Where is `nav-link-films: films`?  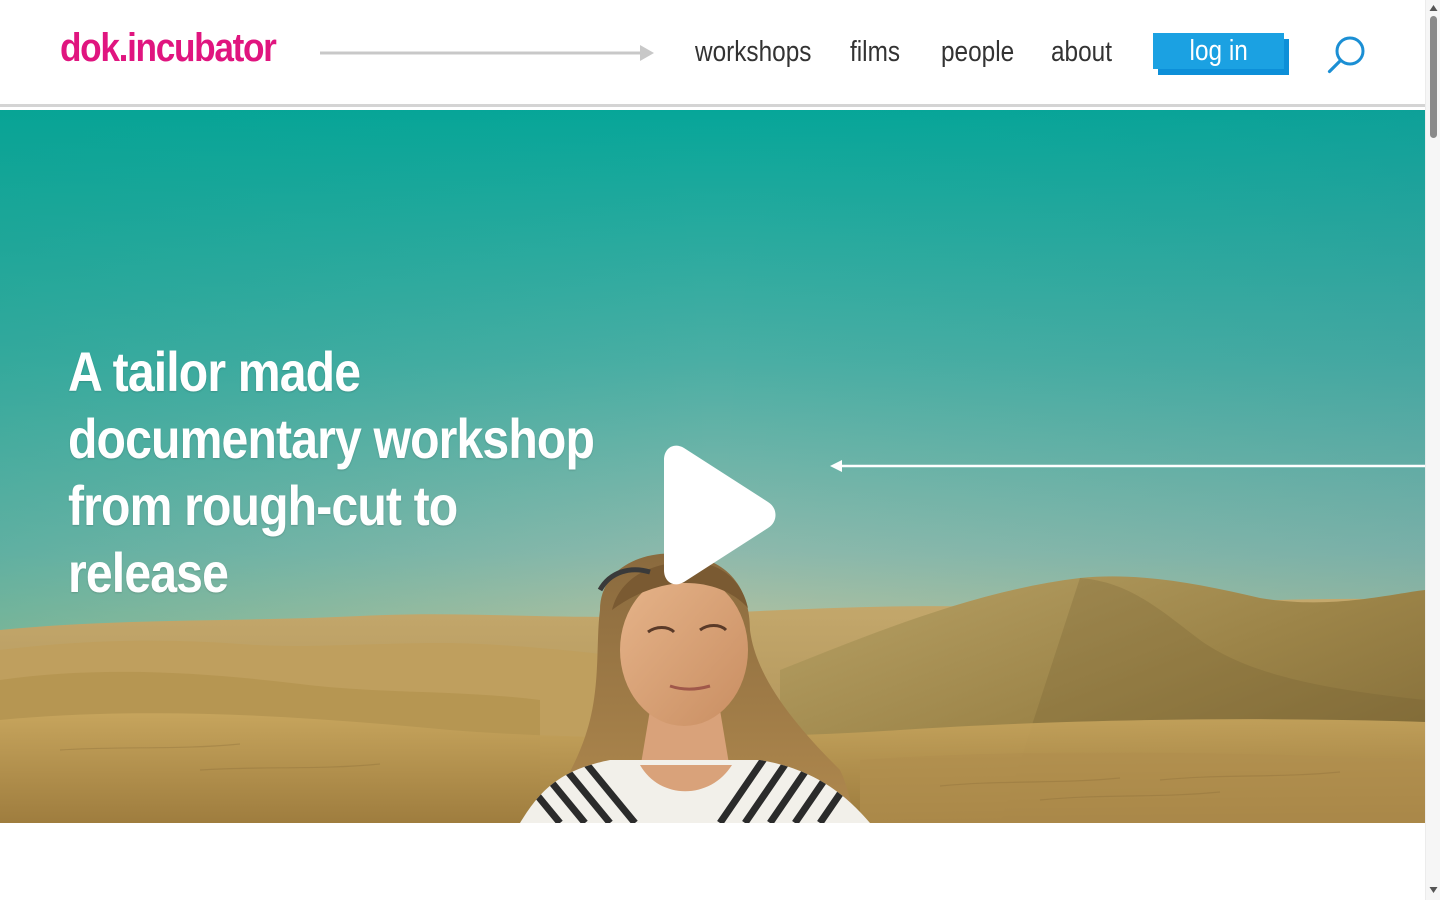
nav-link-films: films is located at coordinates (875, 52).